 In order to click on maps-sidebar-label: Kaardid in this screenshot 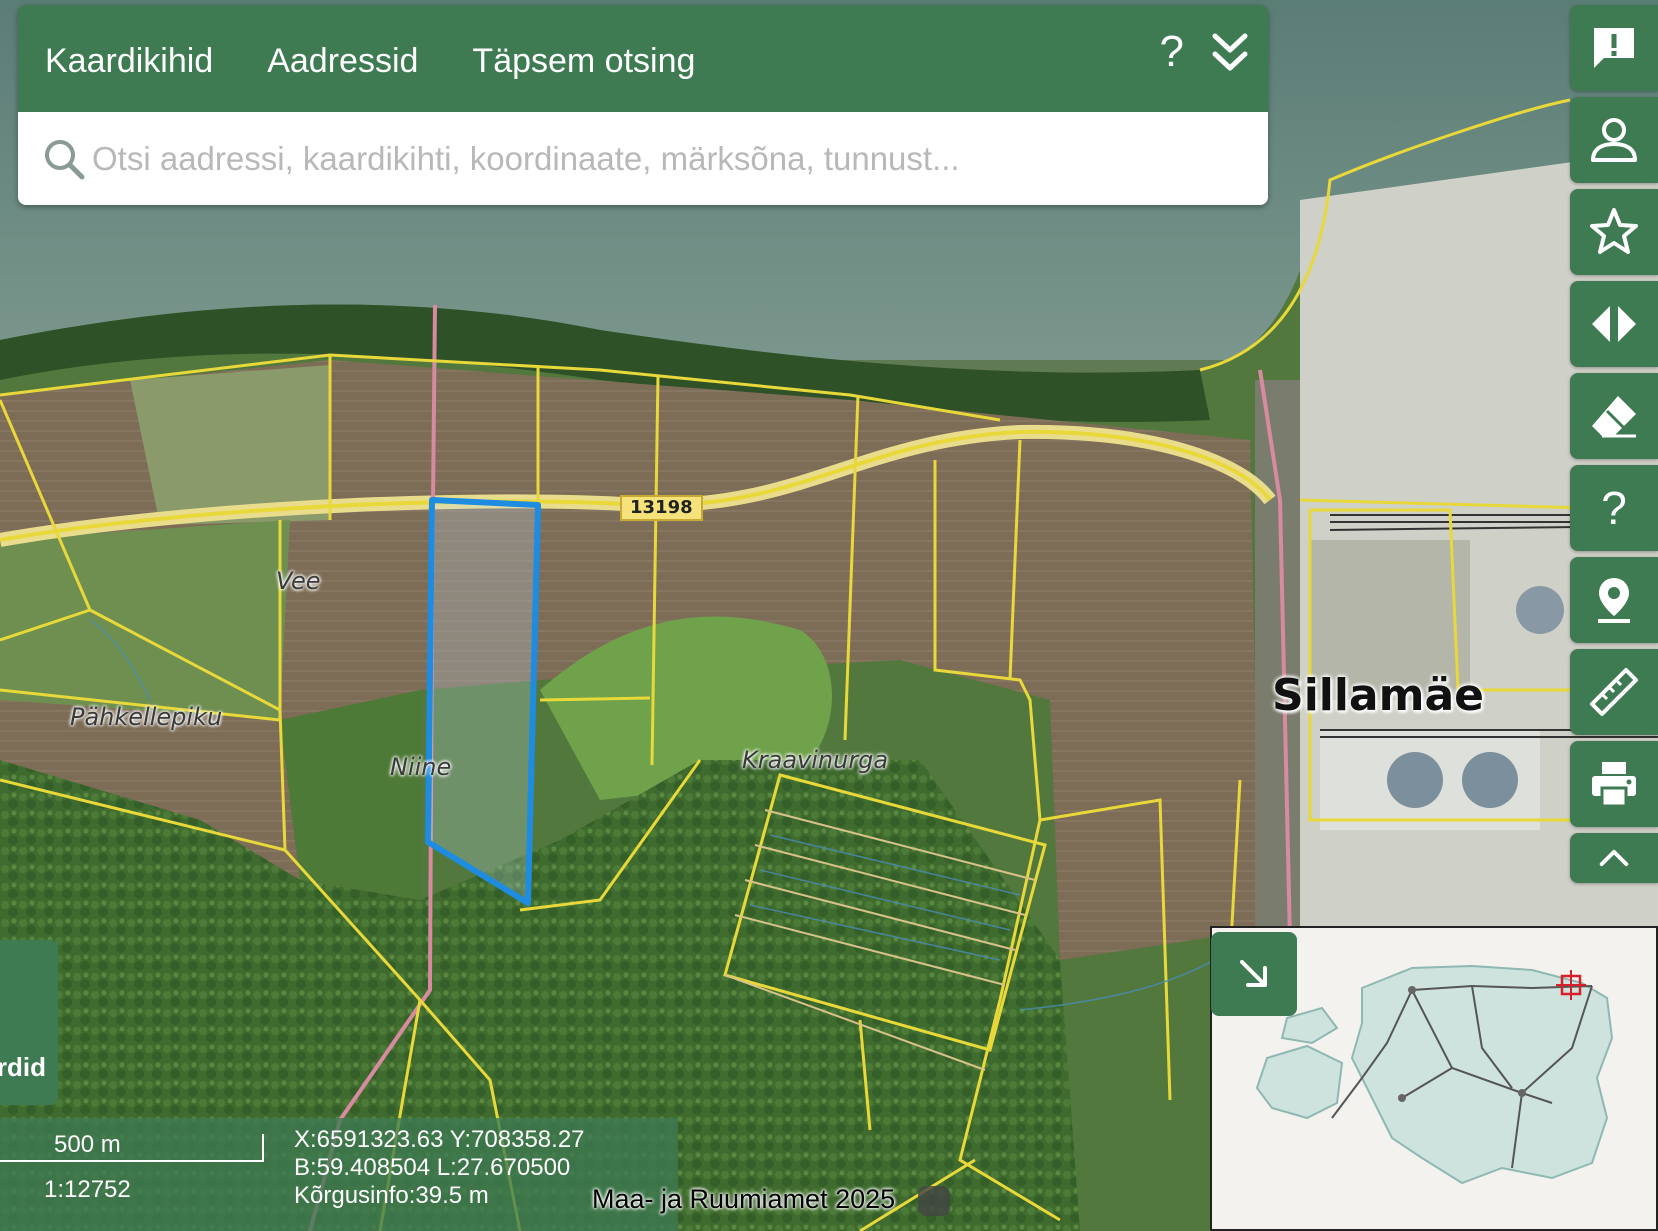, I will do `click(23, 1067)`.